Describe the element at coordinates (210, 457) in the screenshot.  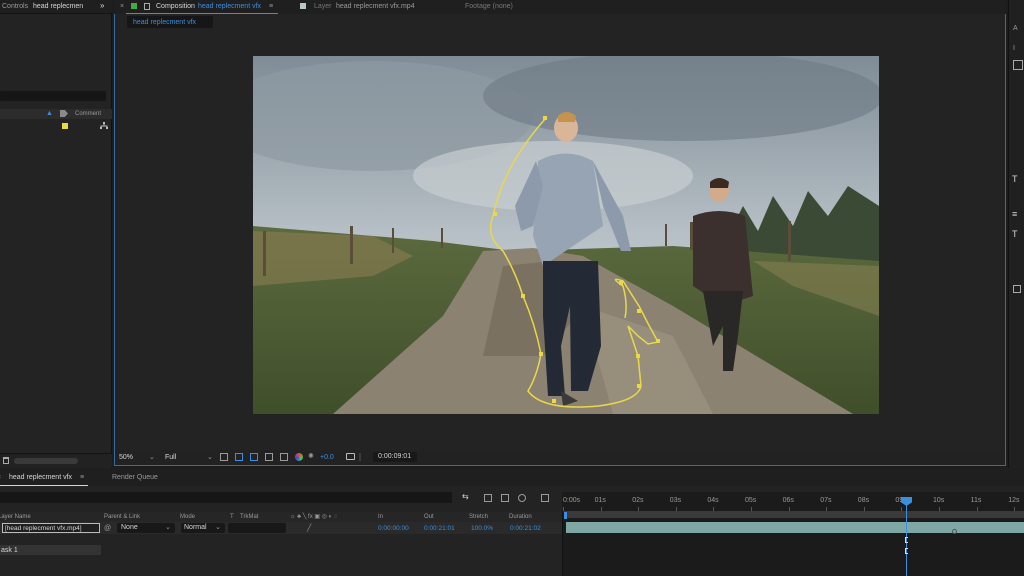
I see `resolution-chevron-icon: ⌄` at that location.